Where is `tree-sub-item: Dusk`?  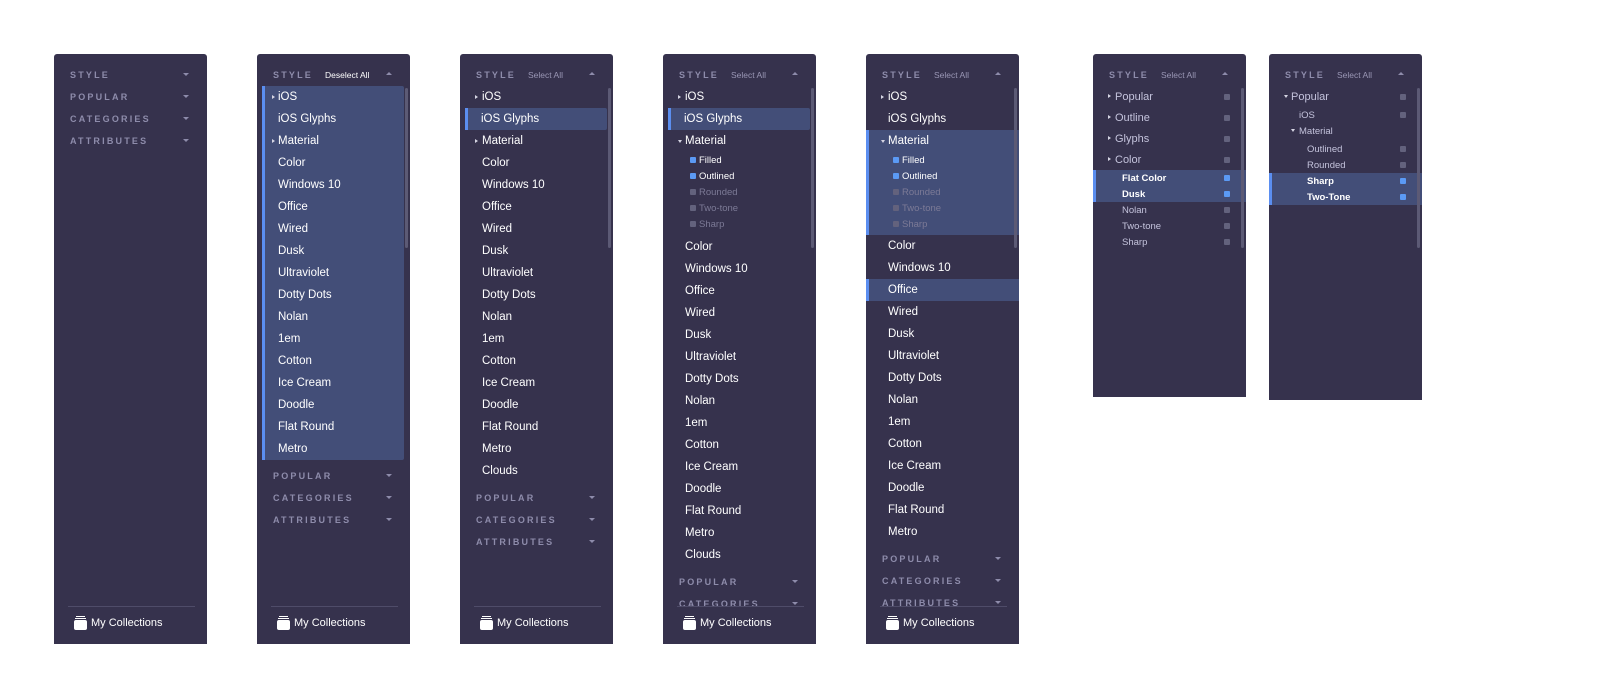 tree-sub-item: Dusk is located at coordinates (1169, 194).